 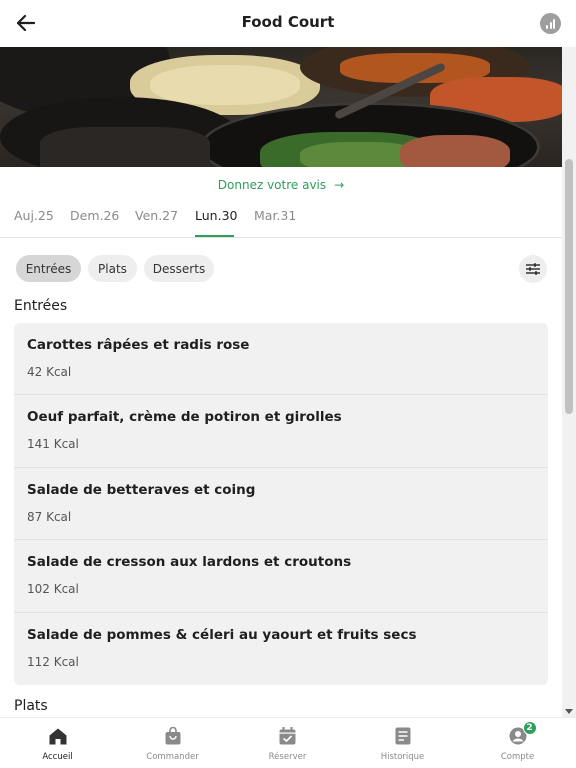 I want to click on chip-plats: Plats, so click(x=112, y=268).